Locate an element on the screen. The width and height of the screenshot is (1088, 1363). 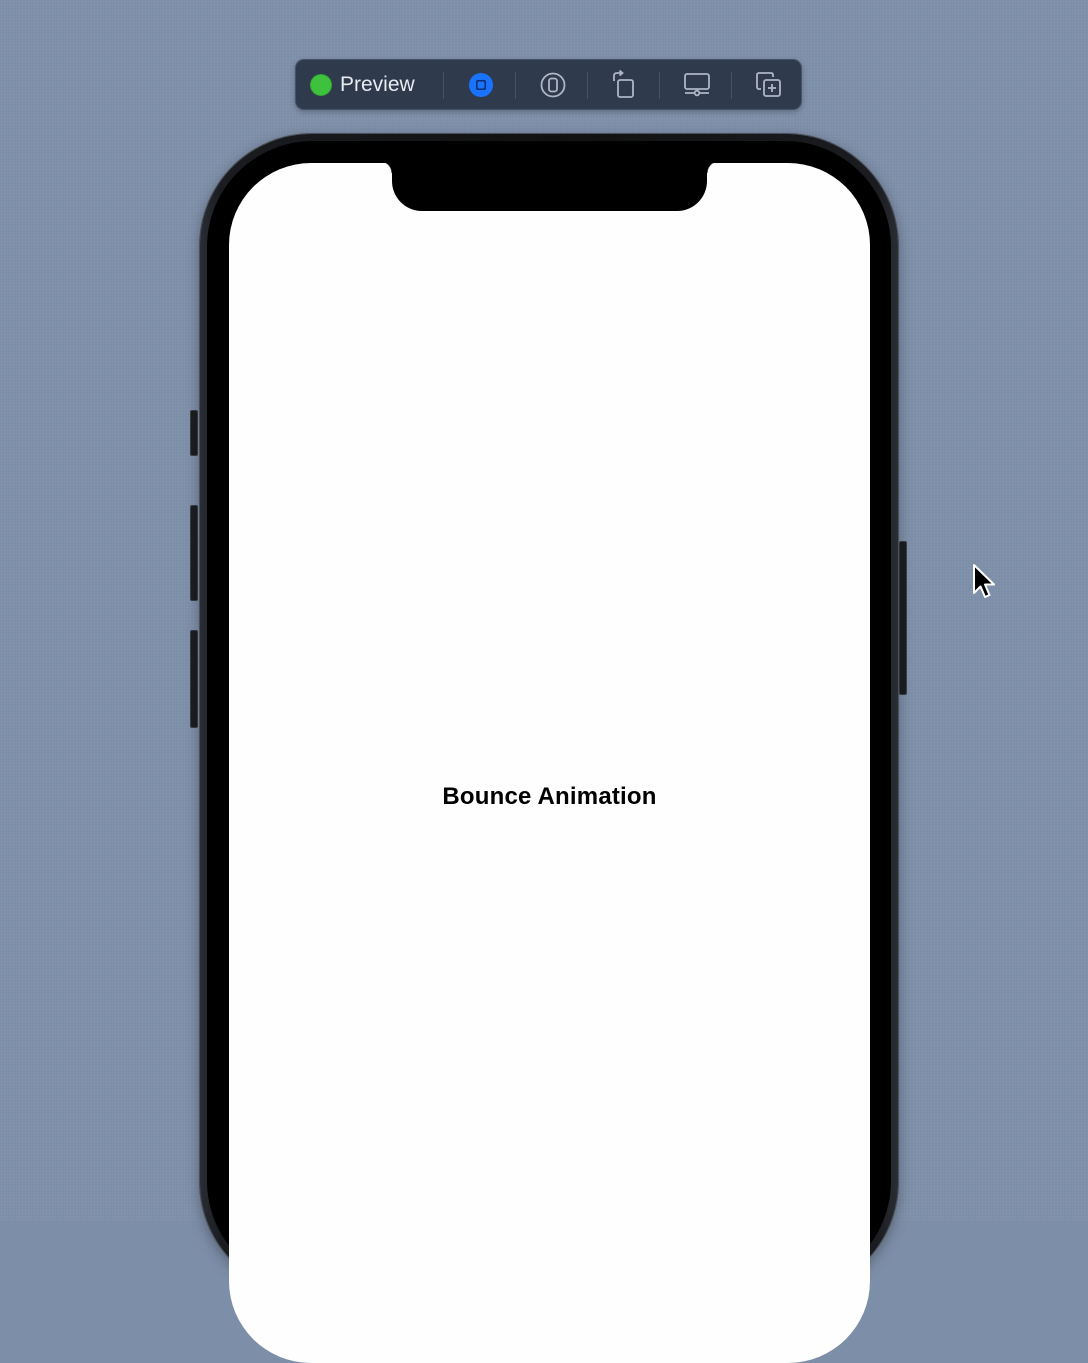
preview-toolbar: Preview is located at coordinates (548, 84).